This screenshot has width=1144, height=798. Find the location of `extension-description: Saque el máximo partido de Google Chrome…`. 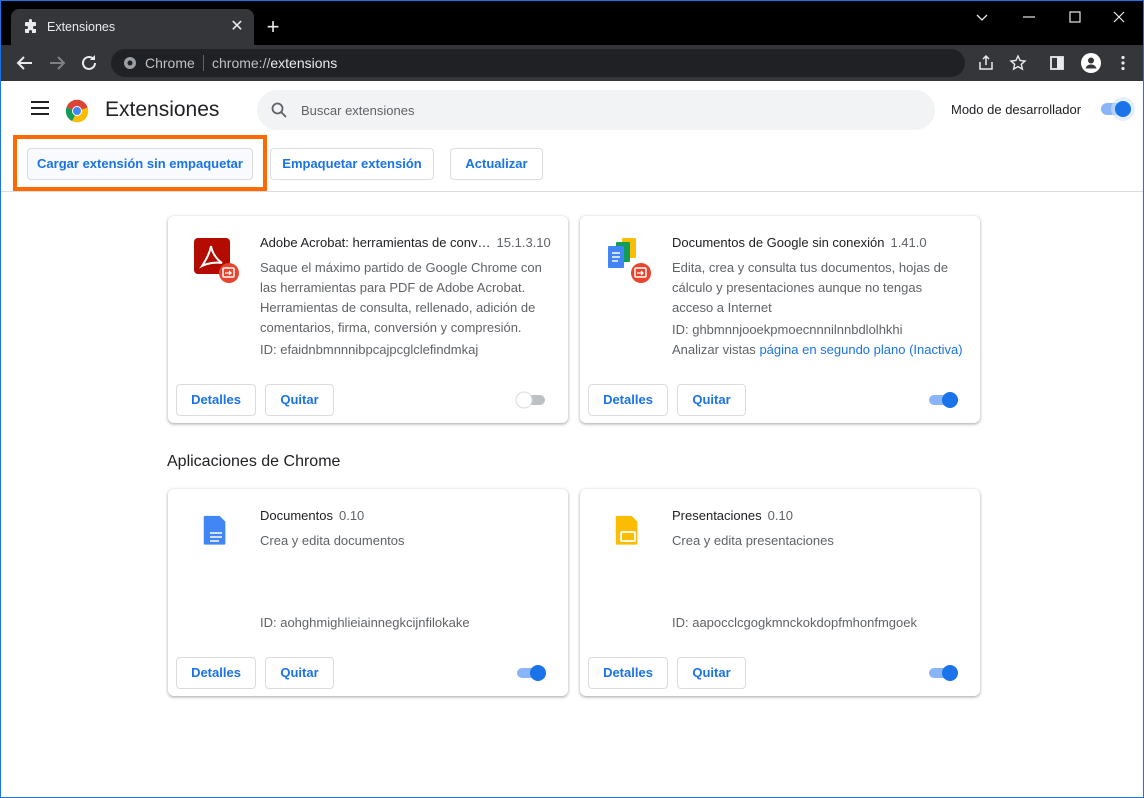

extension-description: Saque el máximo partido de Google Chrome… is located at coordinates (401, 297).